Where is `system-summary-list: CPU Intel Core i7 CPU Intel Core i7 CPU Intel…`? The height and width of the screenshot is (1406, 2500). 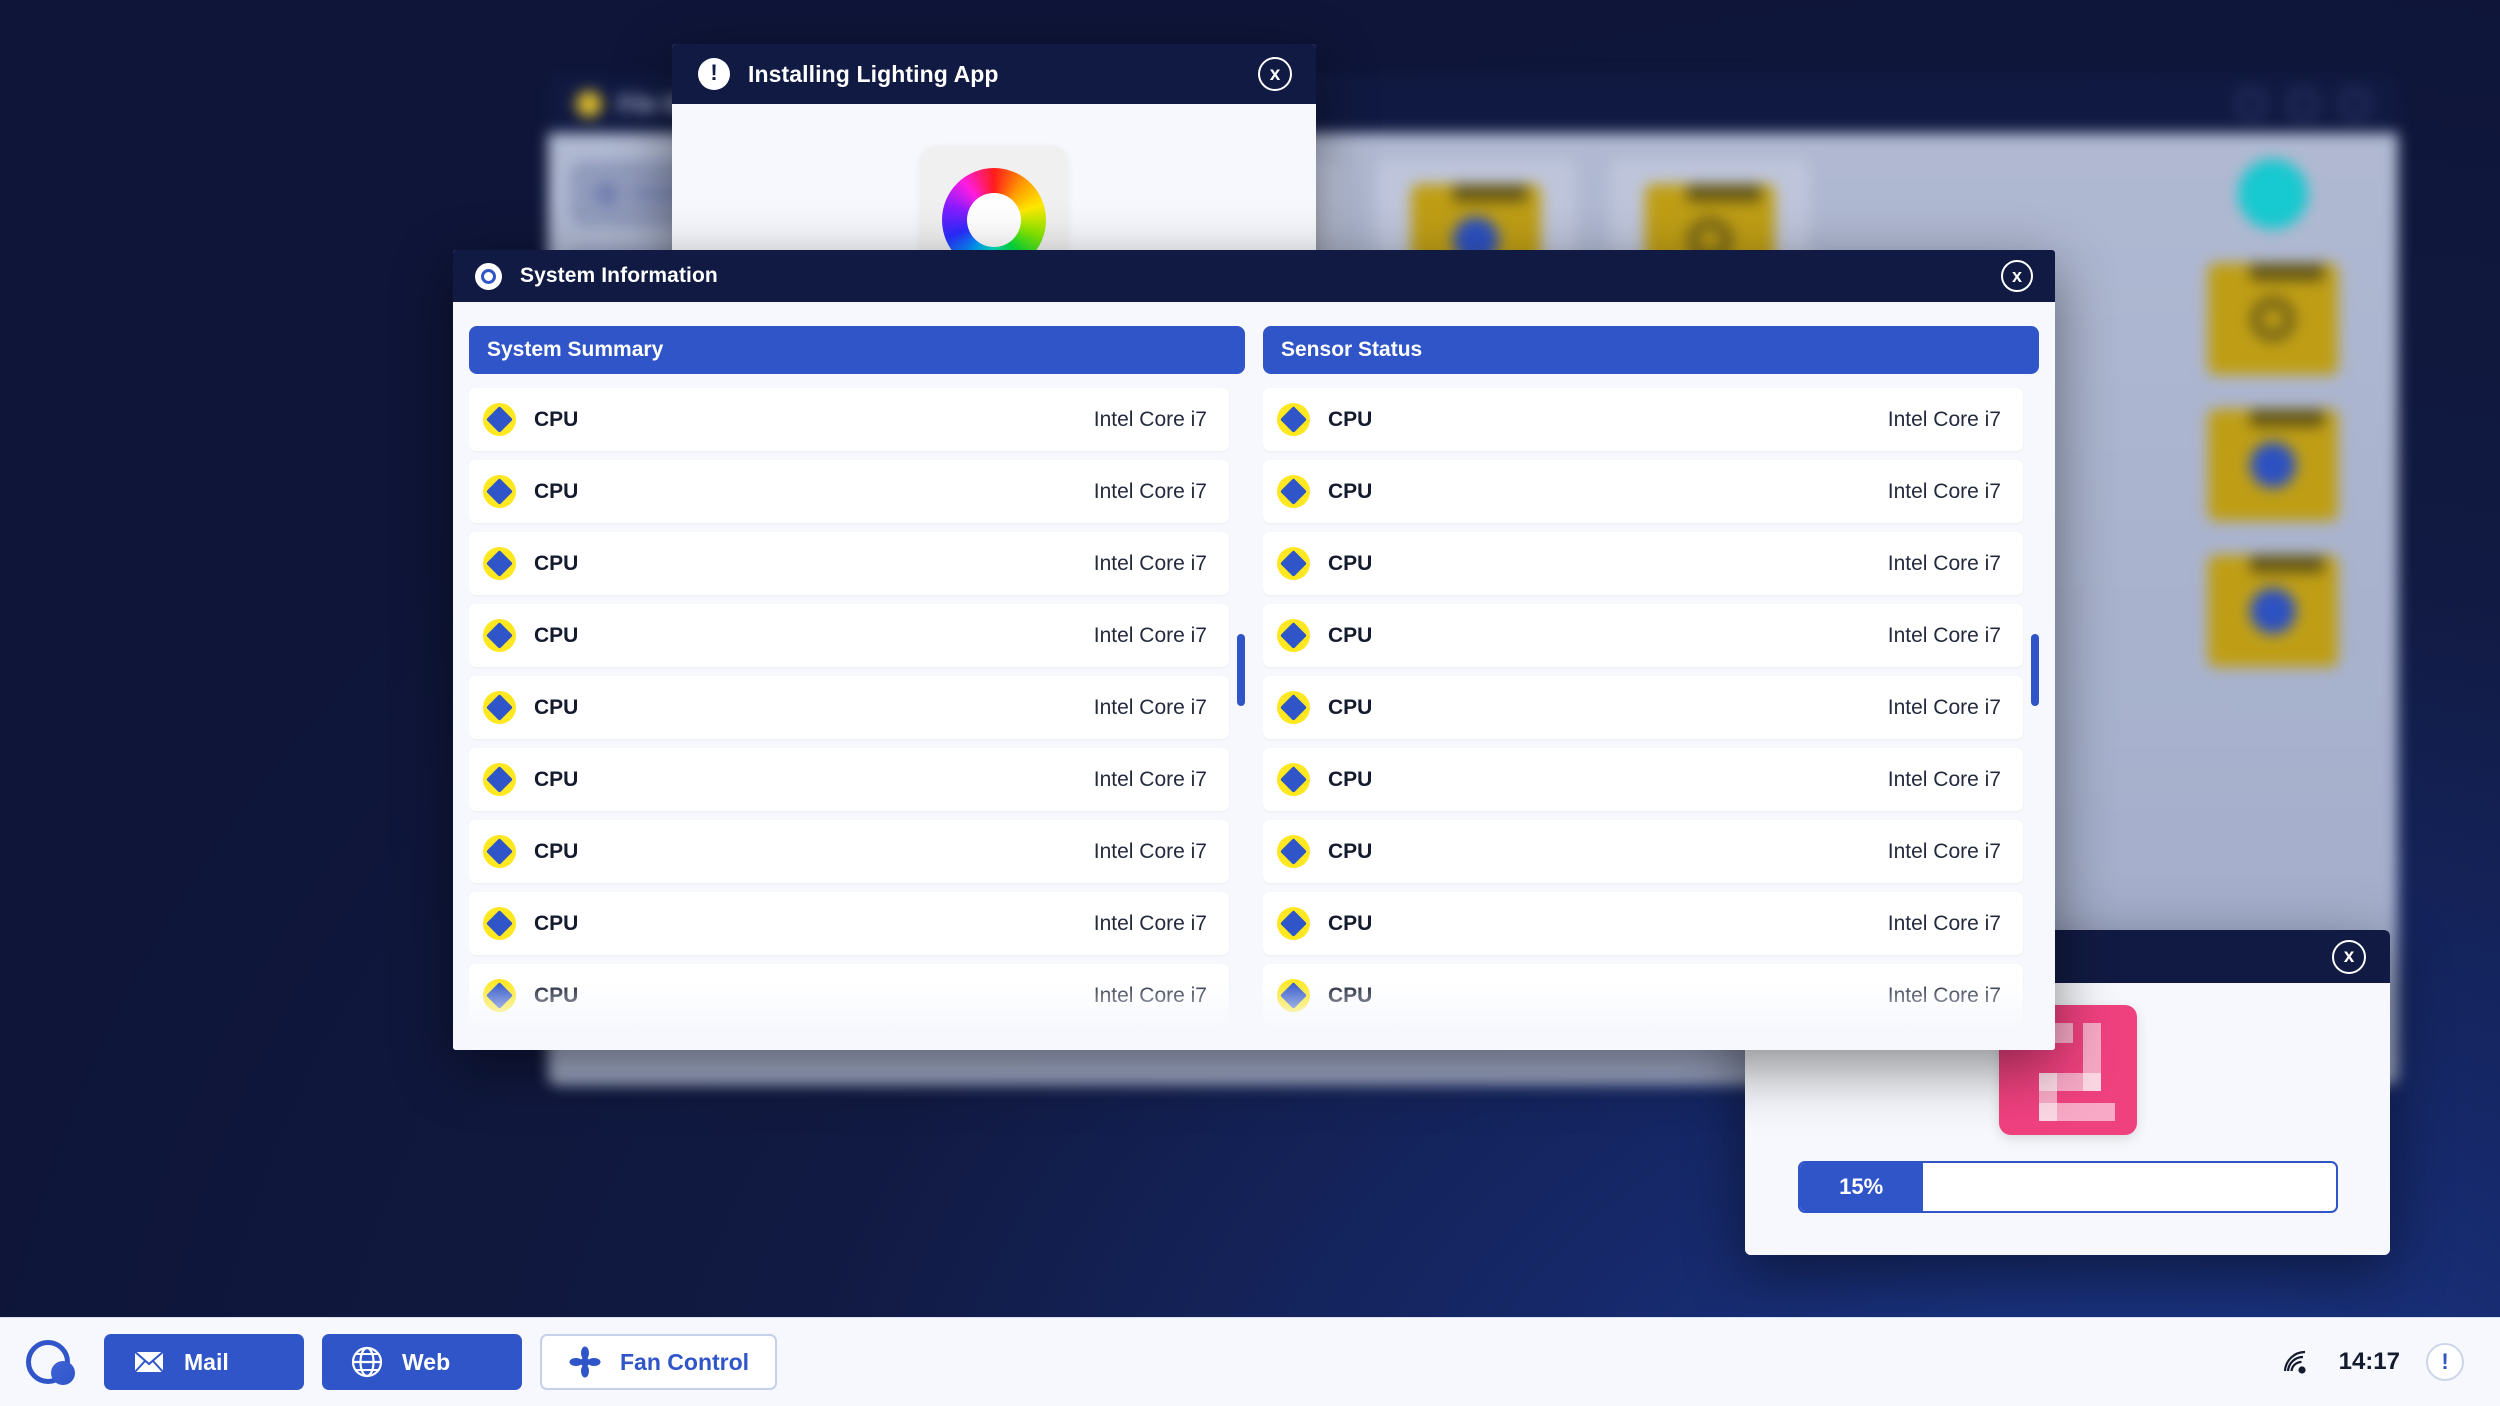 system-summary-list: CPU Intel Core i7 CPU Intel Core i7 CPU Intel… is located at coordinates (857, 719).